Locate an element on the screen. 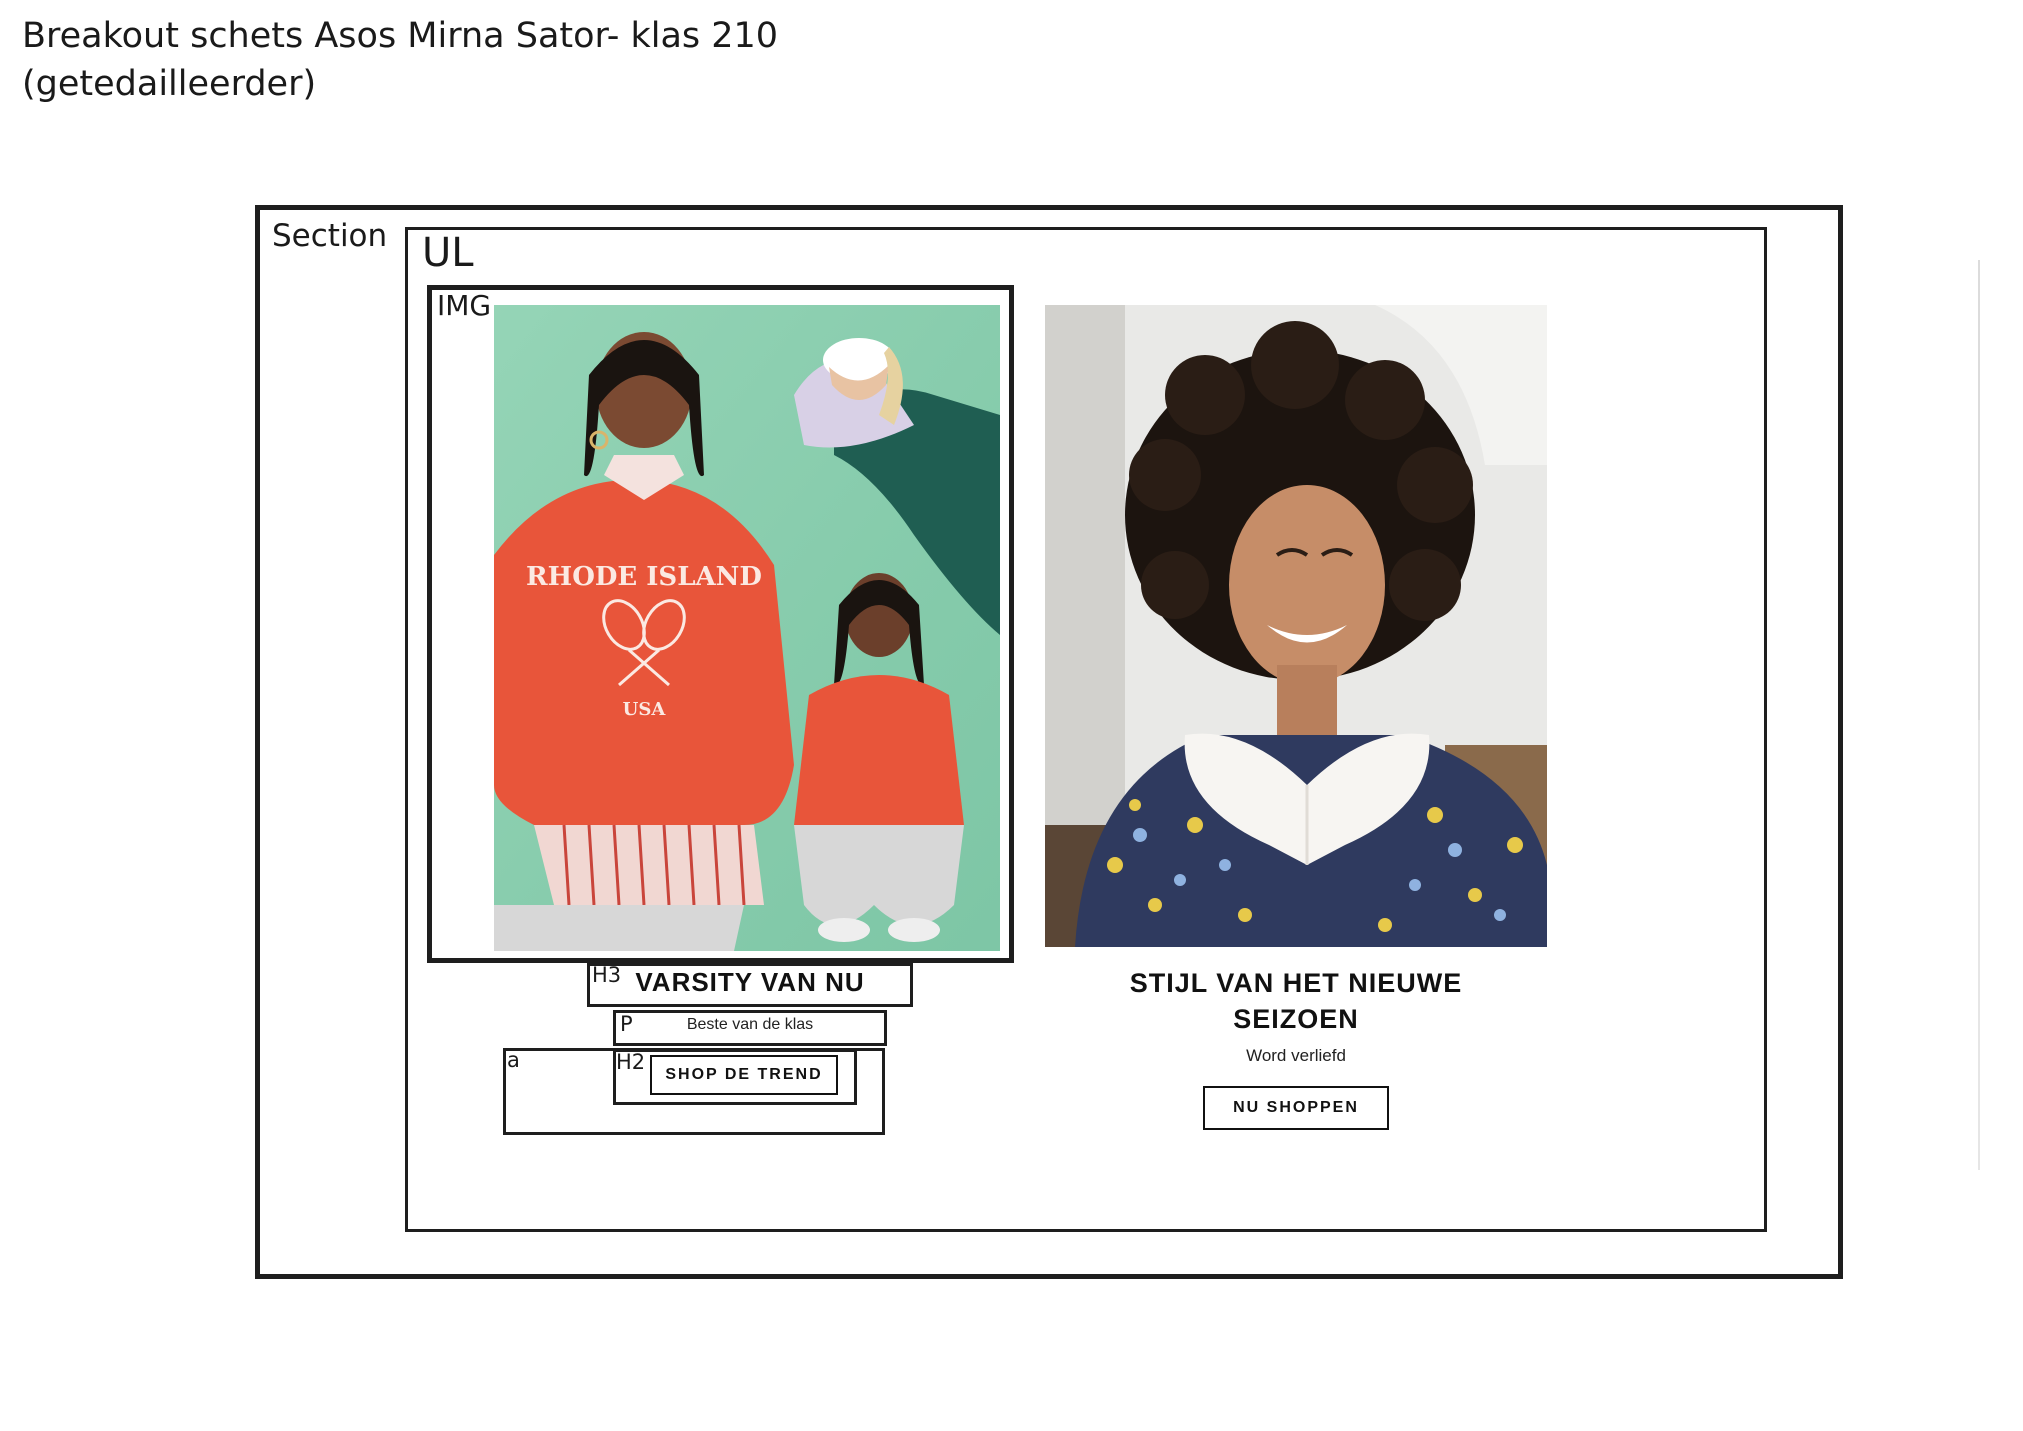 The image size is (2023, 1431). season-photo is located at coordinates (1296, 626).